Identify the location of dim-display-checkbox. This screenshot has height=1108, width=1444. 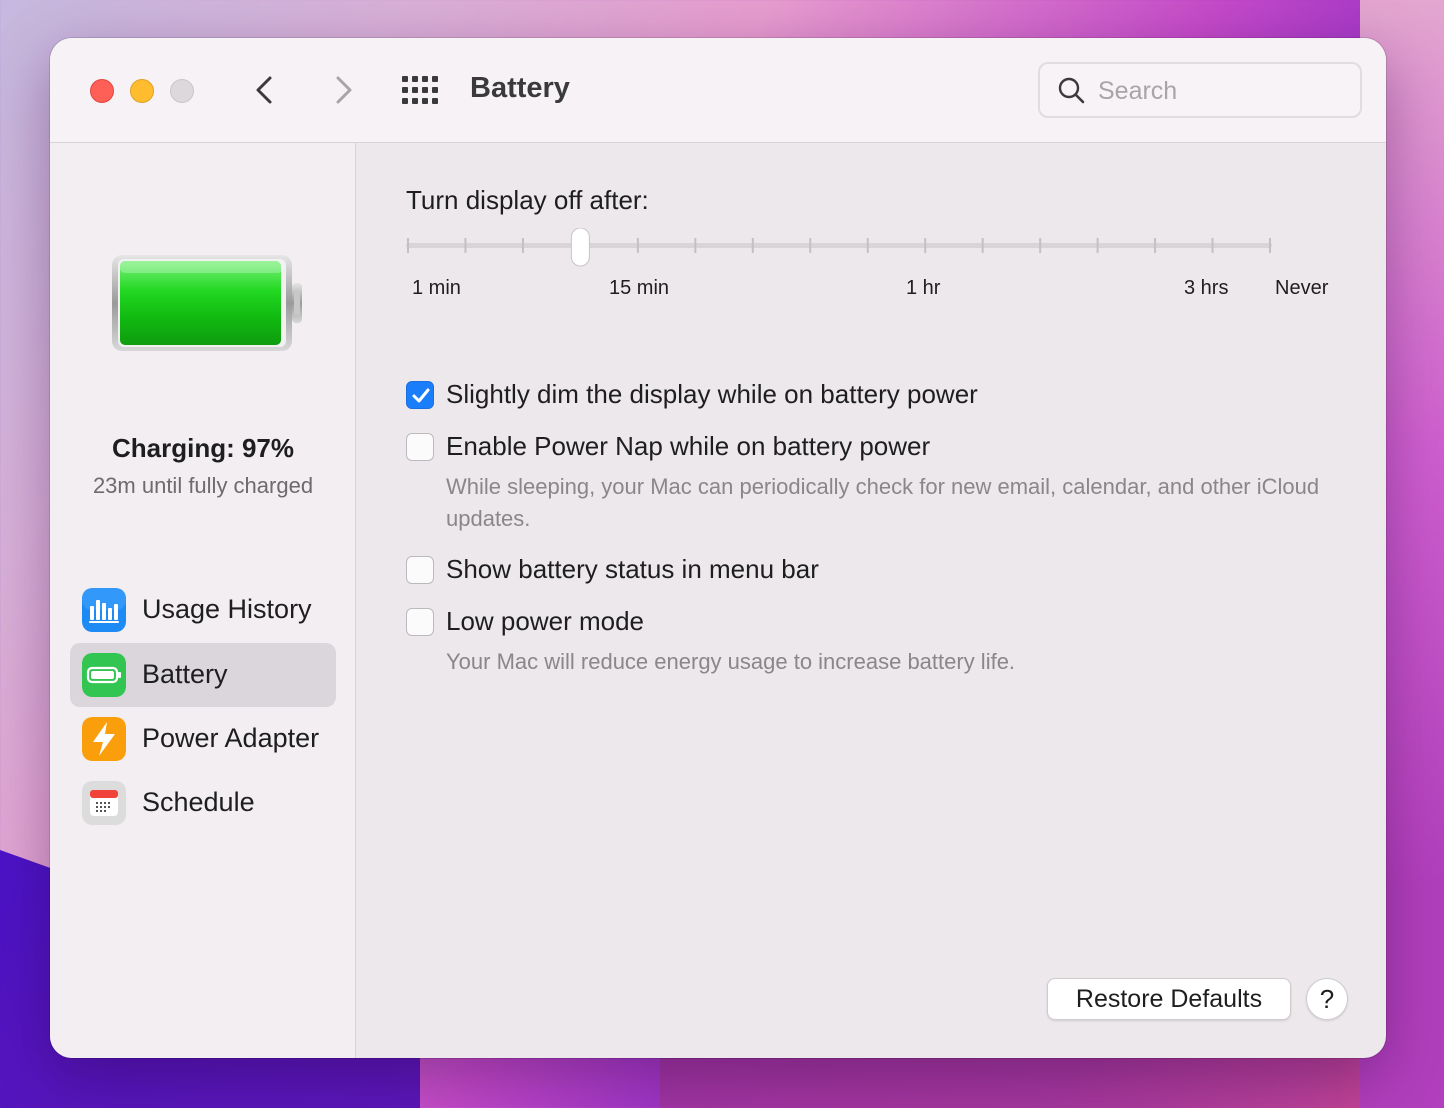
(420, 395).